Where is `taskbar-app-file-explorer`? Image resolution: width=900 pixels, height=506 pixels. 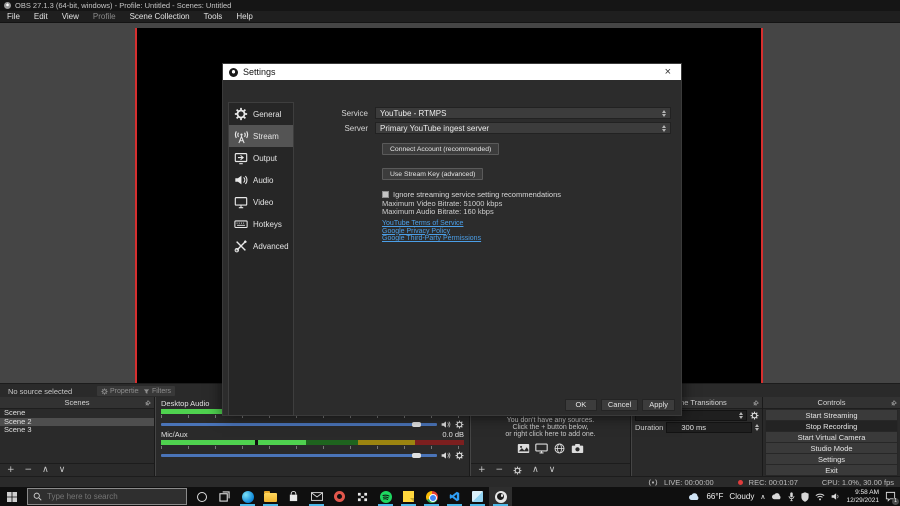
taskbar-app-file-explorer is located at coordinates (270, 496).